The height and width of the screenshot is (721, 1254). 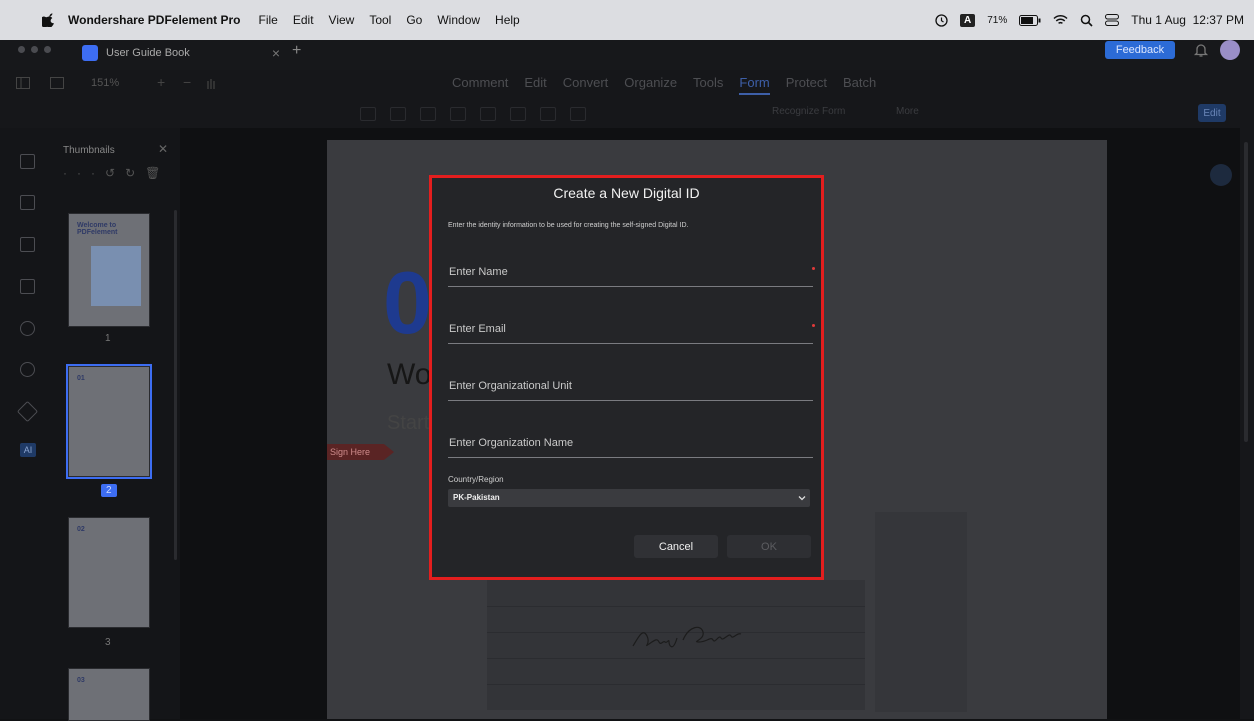 I want to click on menu-tool: Tool, so click(x=380, y=20).